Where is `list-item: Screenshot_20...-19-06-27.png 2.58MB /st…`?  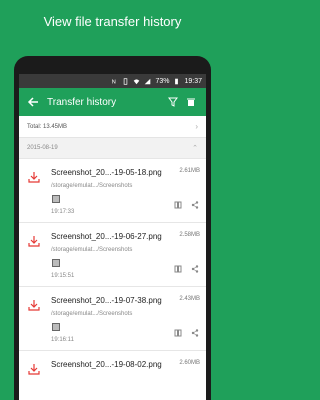
list-item: Screenshot_20...-19-06-27.png 2.58MB /st… is located at coordinates (112, 254).